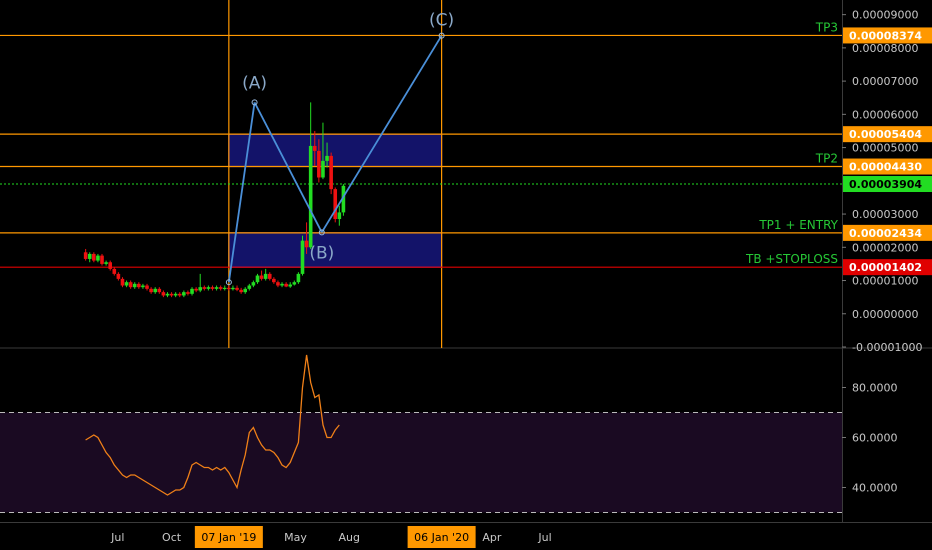 The height and width of the screenshot is (550, 932). I want to click on price-label-0.00005404: 0.00005404, so click(885, 134).